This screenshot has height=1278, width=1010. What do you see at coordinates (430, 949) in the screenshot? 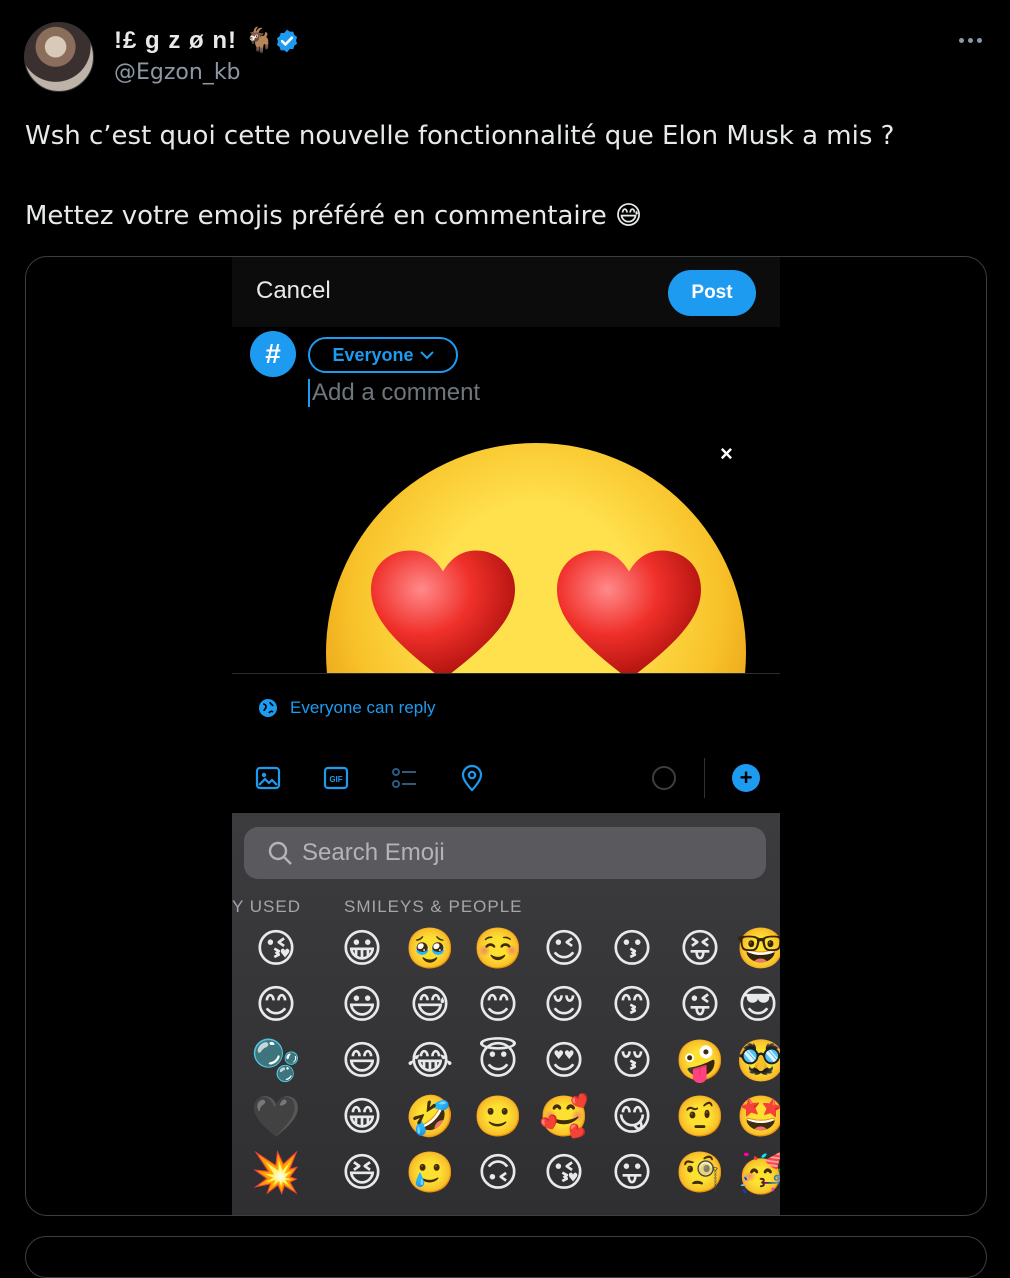
I see `emoji-key: 🥹` at bounding box center [430, 949].